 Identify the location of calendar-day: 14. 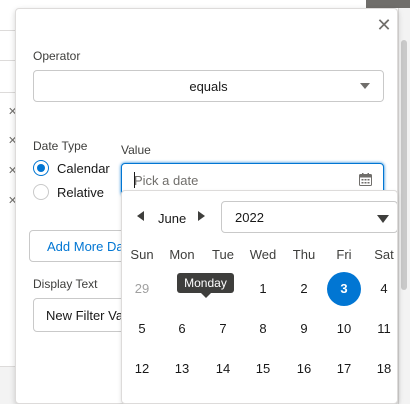
(223, 369).